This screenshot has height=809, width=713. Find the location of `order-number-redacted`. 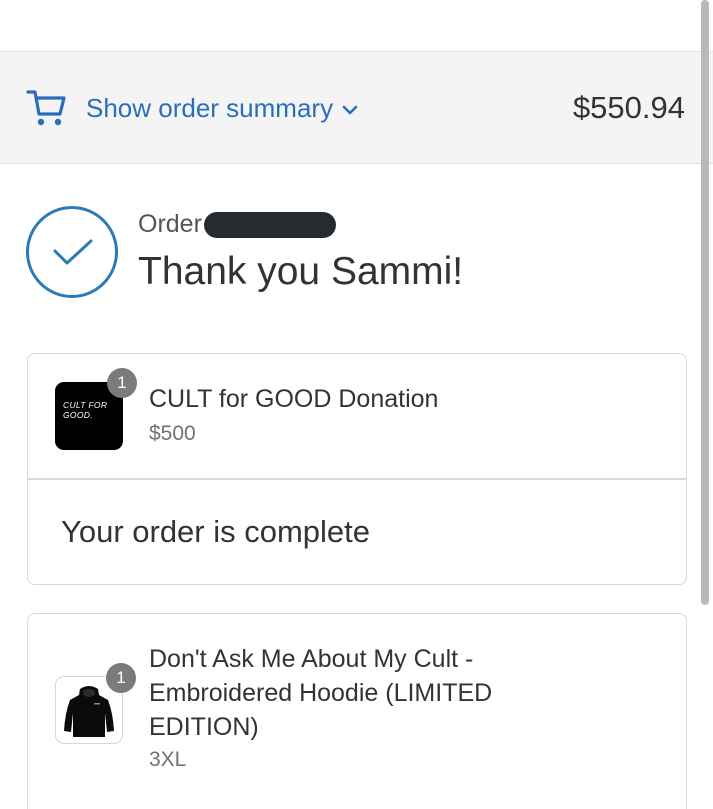

order-number-redacted is located at coordinates (269, 224).